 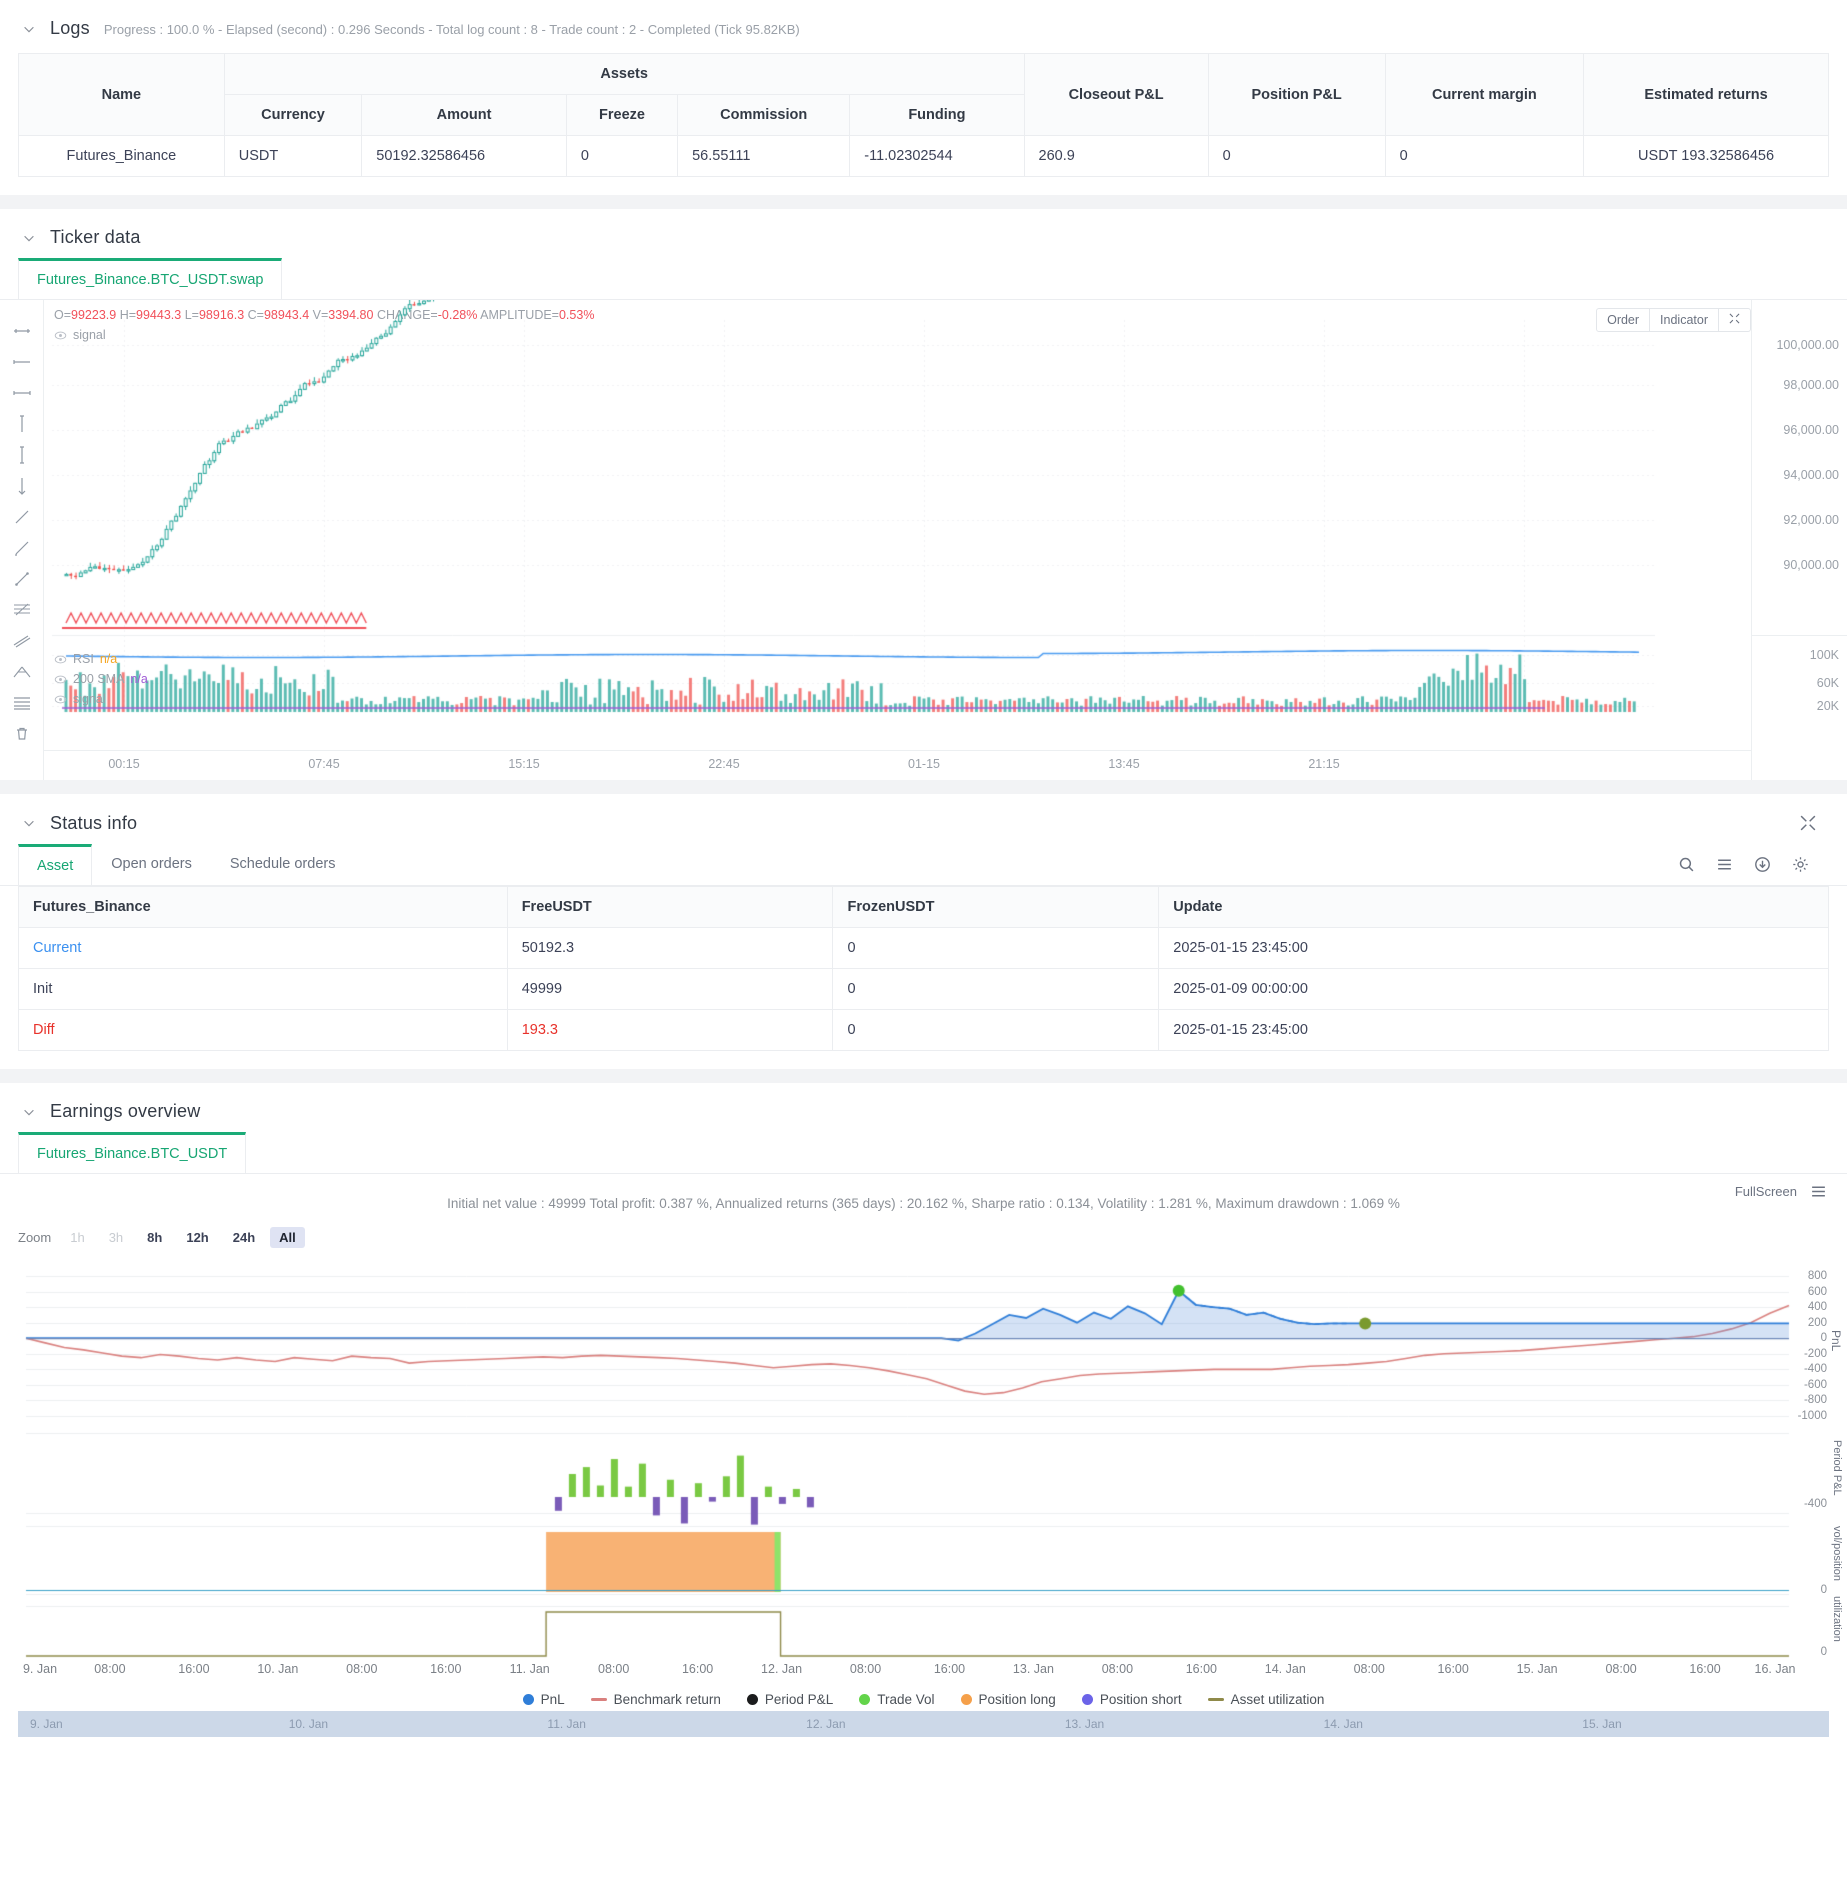 What do you see at coordinates (1131, 1699) in the screenshot?
I see `legend-item-position-short: Position short` at bounding box center [1131, 1699].